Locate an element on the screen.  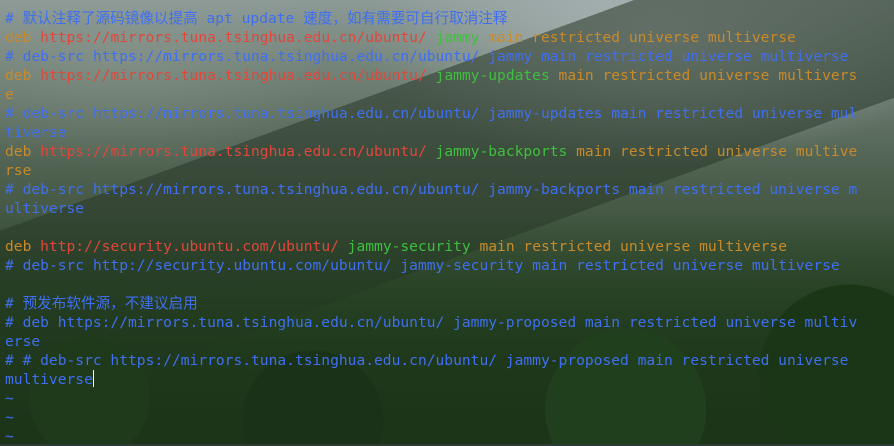
text-segment: main restricted universe multive is located at coordinates (712, 151).